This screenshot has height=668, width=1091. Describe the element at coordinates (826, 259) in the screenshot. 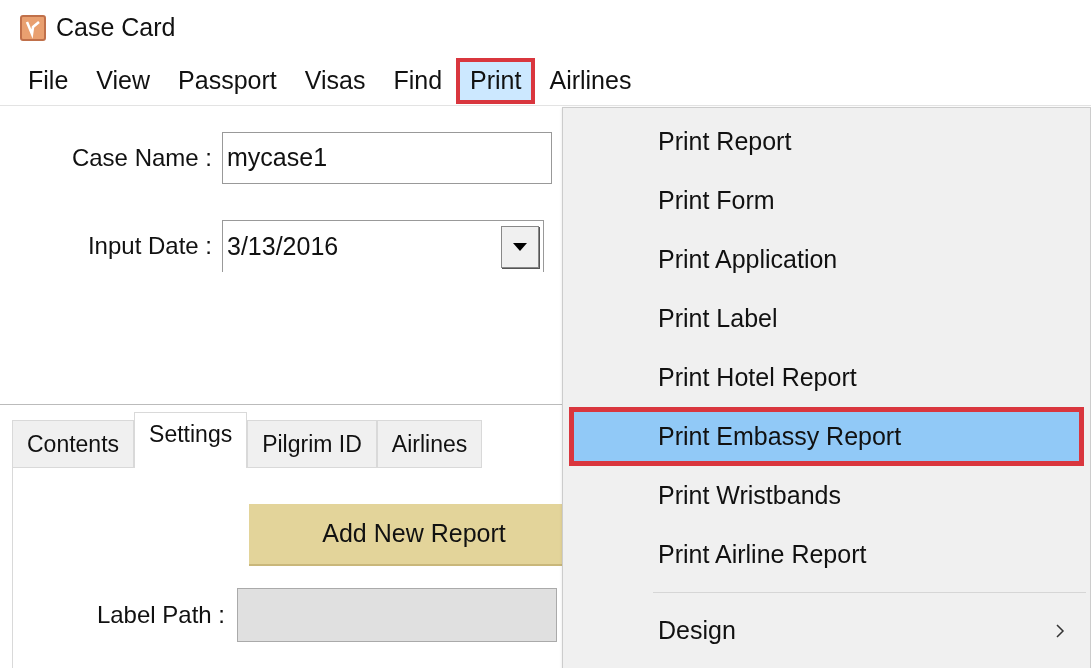

I see `menu-item: Print Application` at that location.